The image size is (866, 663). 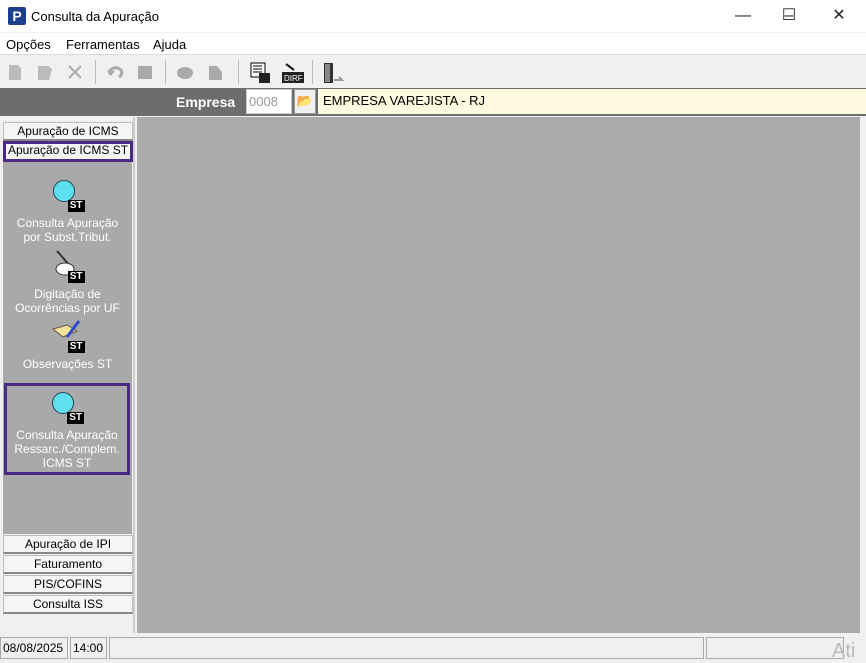 What do you see at coordinates (293, 72) in the screenshot?
I see `dirf-icon: DIRF` at bounding box center [293, 72].